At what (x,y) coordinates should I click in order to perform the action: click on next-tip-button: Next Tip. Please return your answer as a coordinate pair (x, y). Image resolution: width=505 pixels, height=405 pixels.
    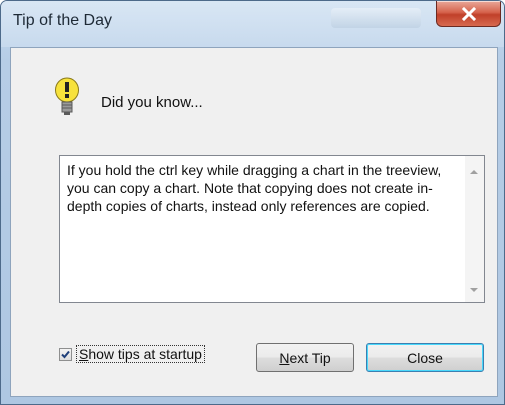
    Looking at the image, I should click on (305, 357).